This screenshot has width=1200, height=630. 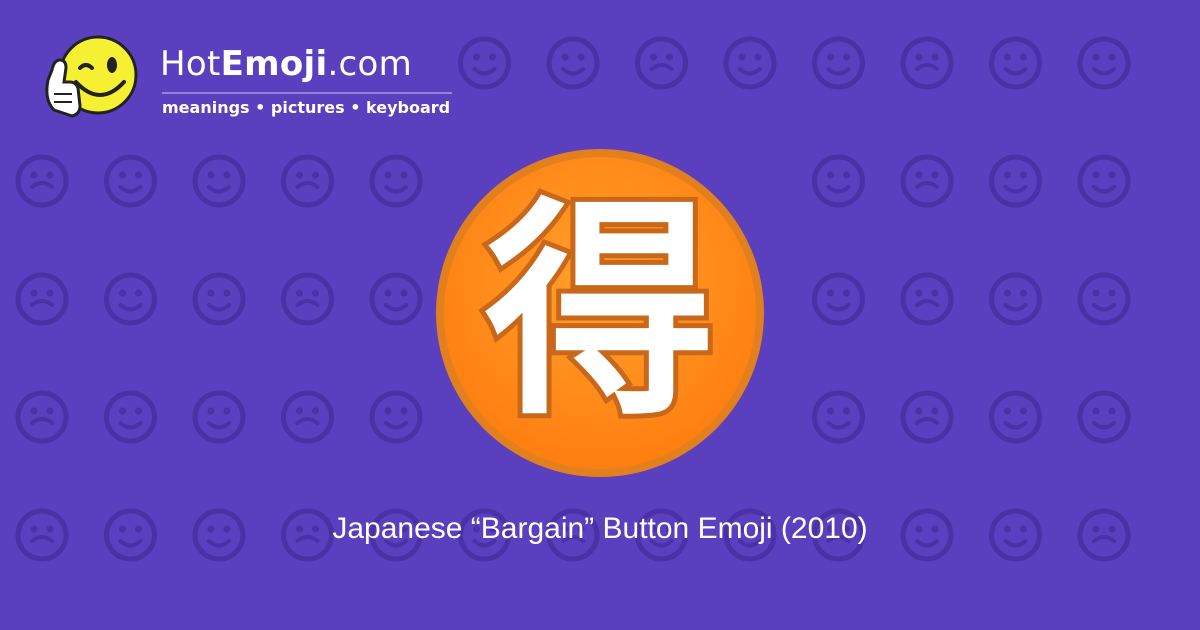 What do you see at coordinates (307, 181) in the screenshot?
I see `background-grimace-icon` at bounding box center [307, 181].